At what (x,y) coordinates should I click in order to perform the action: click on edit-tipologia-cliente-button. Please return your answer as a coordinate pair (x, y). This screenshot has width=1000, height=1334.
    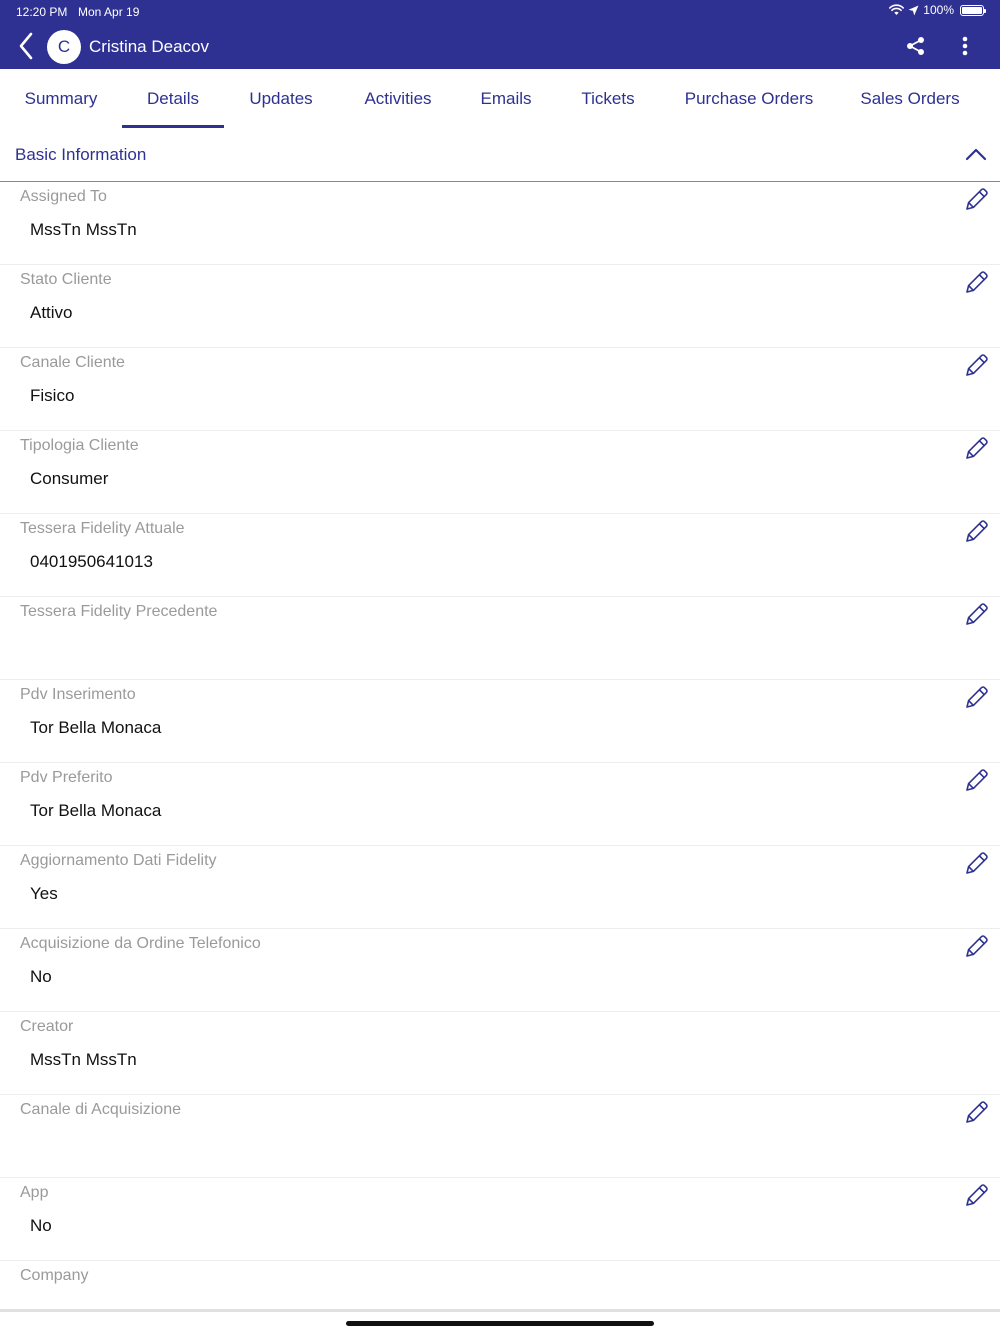
    Looking at the image, I should click on (977, 448).